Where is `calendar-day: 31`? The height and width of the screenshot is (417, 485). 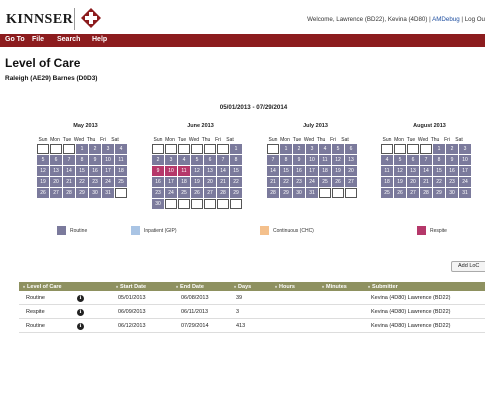 calendar-day: 31 is located at coordinates (465, 193).